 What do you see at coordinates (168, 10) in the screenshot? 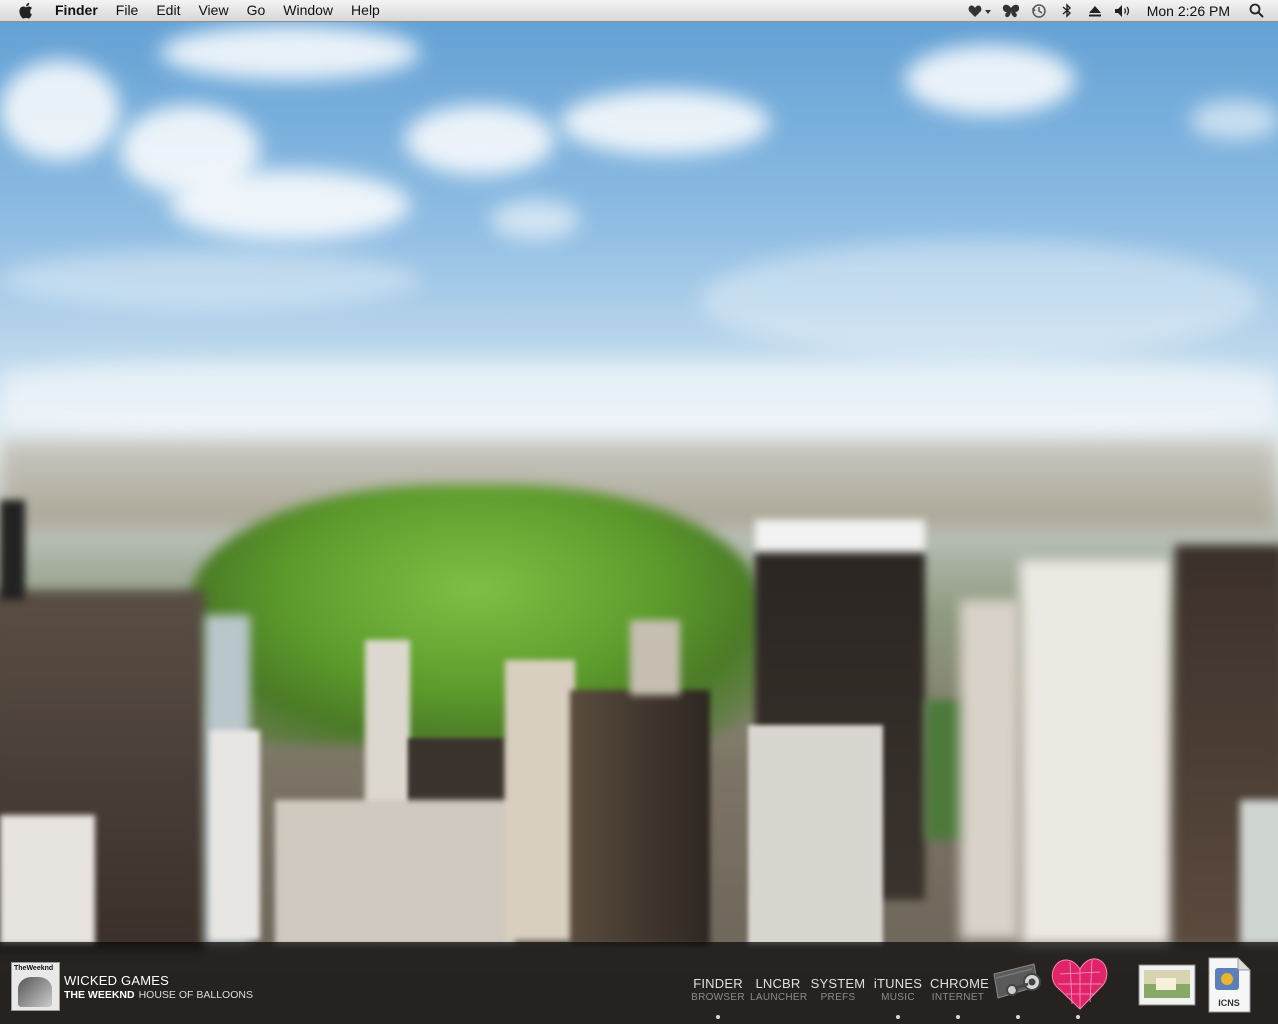
I see `menu-edit: Edit` at bounding box center [168, 10].